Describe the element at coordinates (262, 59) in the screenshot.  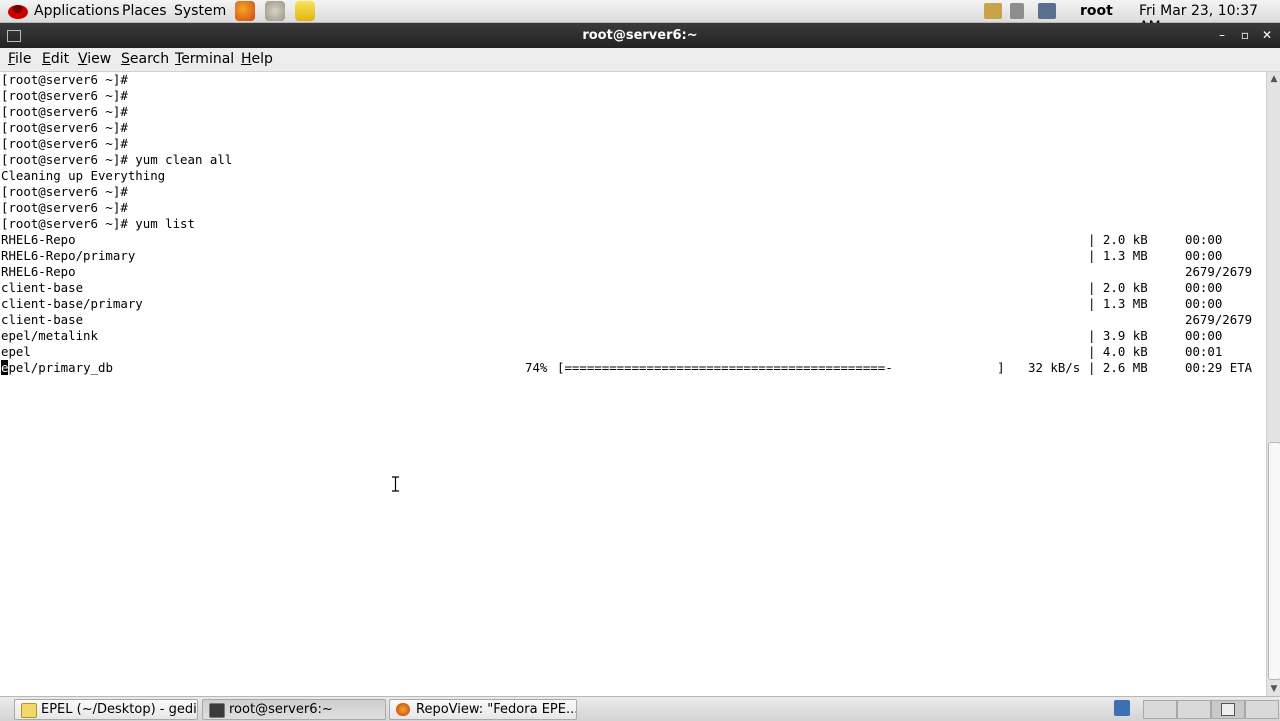
I see `menu-help-rest: elp` at that location.